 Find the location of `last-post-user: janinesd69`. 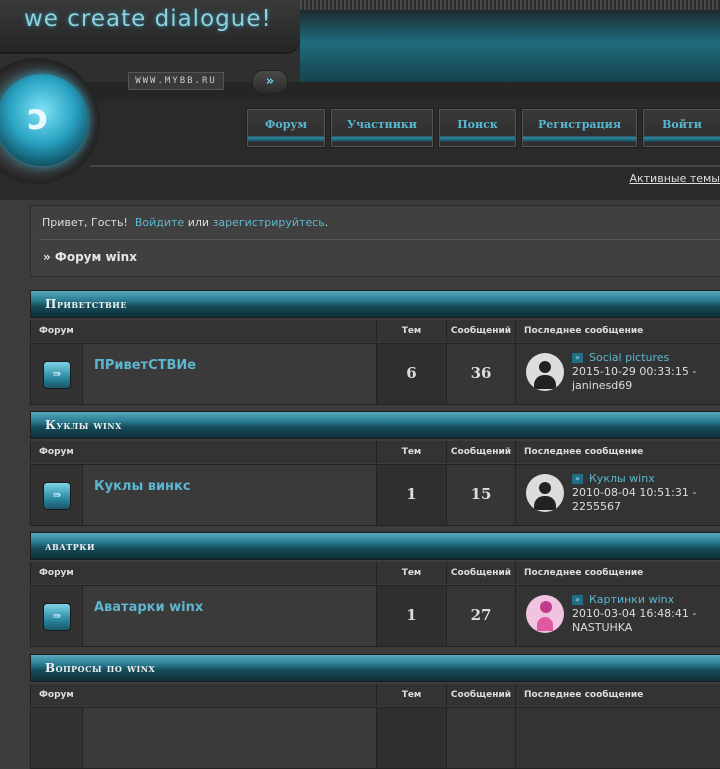

last-post-user: janinesd69 is located at coordinates (602, 385).